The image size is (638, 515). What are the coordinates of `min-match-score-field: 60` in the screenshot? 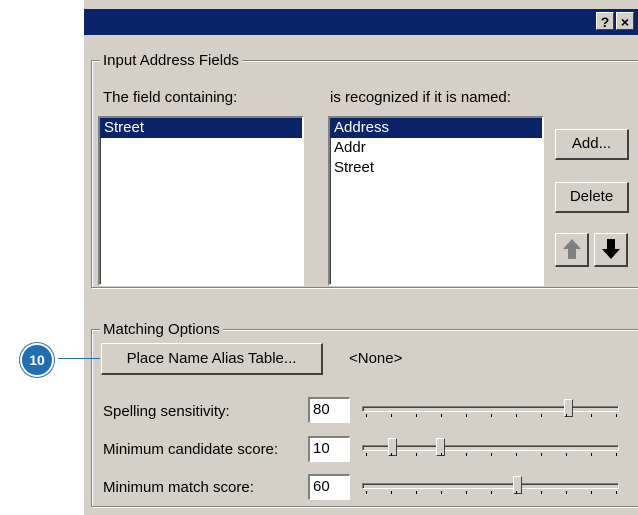 It's located at (329, 487).